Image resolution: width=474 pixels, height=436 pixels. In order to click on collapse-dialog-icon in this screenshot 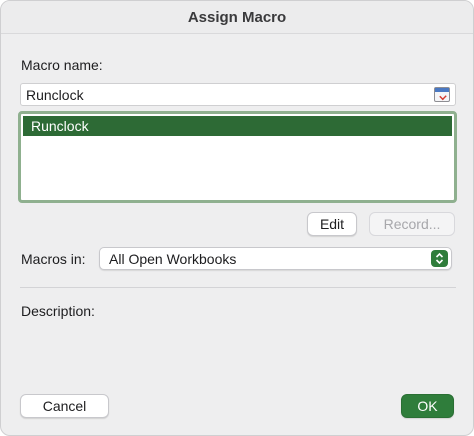, I will do `click(442, 94)`.